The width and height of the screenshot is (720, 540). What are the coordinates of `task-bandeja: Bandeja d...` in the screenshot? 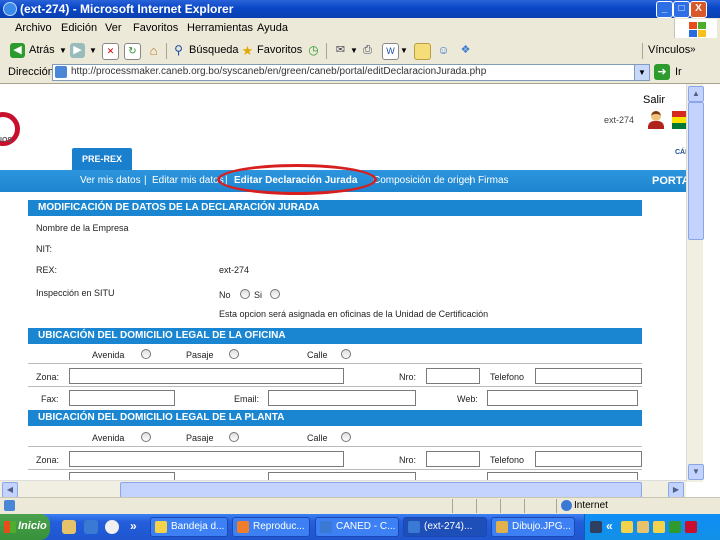 It's located at (189, 527).